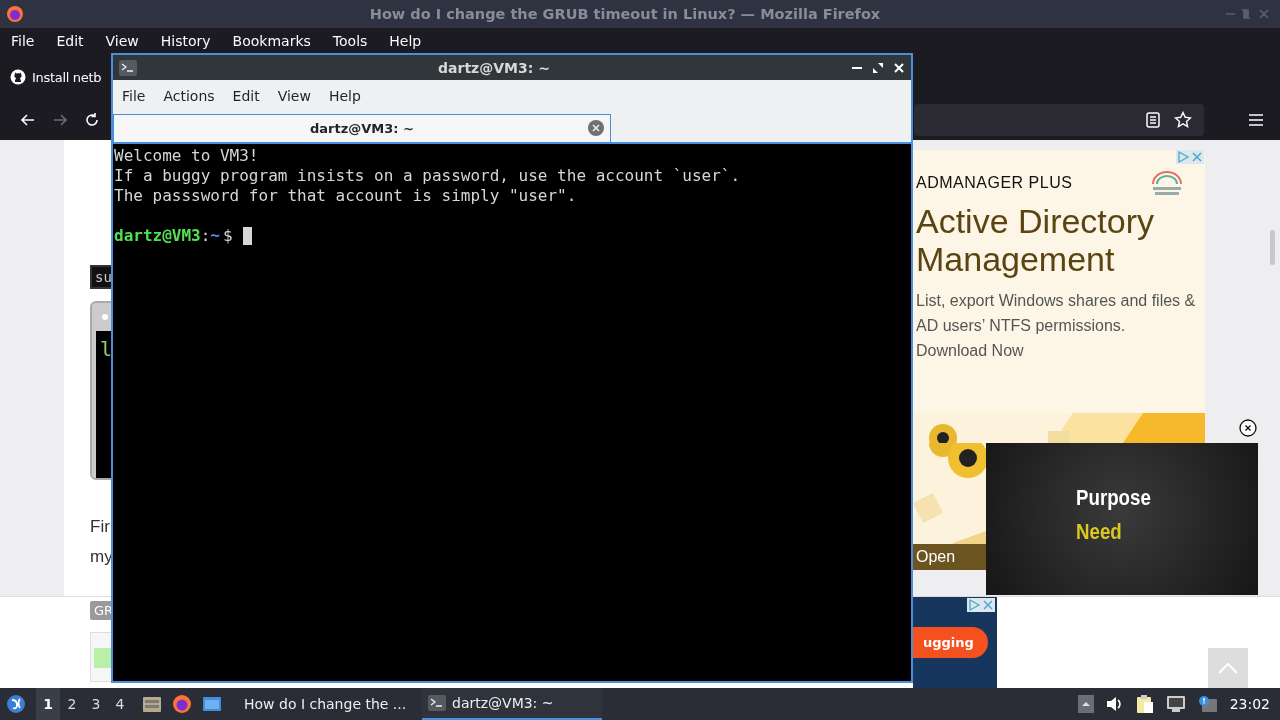 This screenshot has height=720, width=1280. I want to click on paragraph-text: my, so click(101, 557).